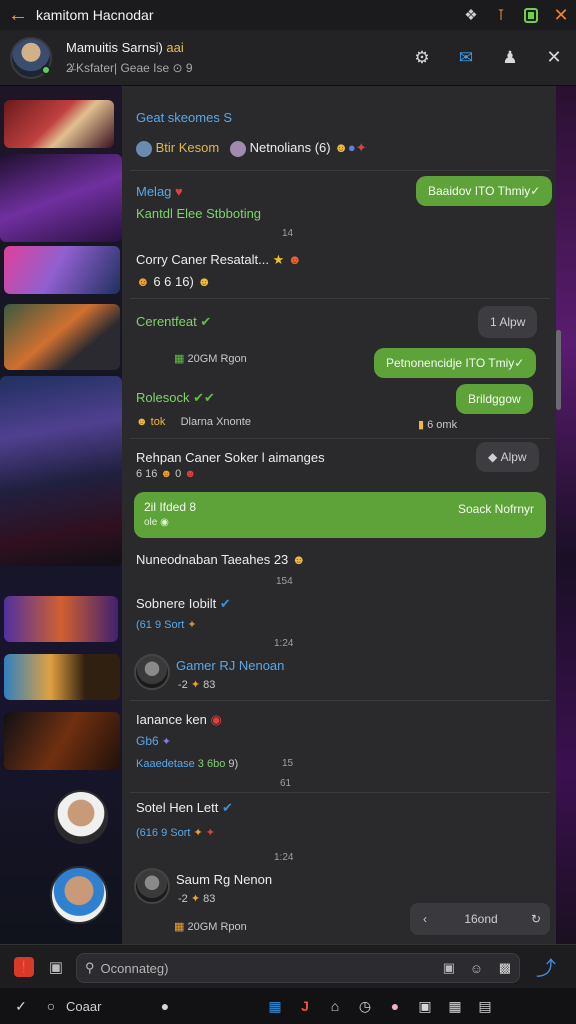 This screenshot has width=576, height=1024. I want to click on send-icon: ⤴, so click(546, 967).